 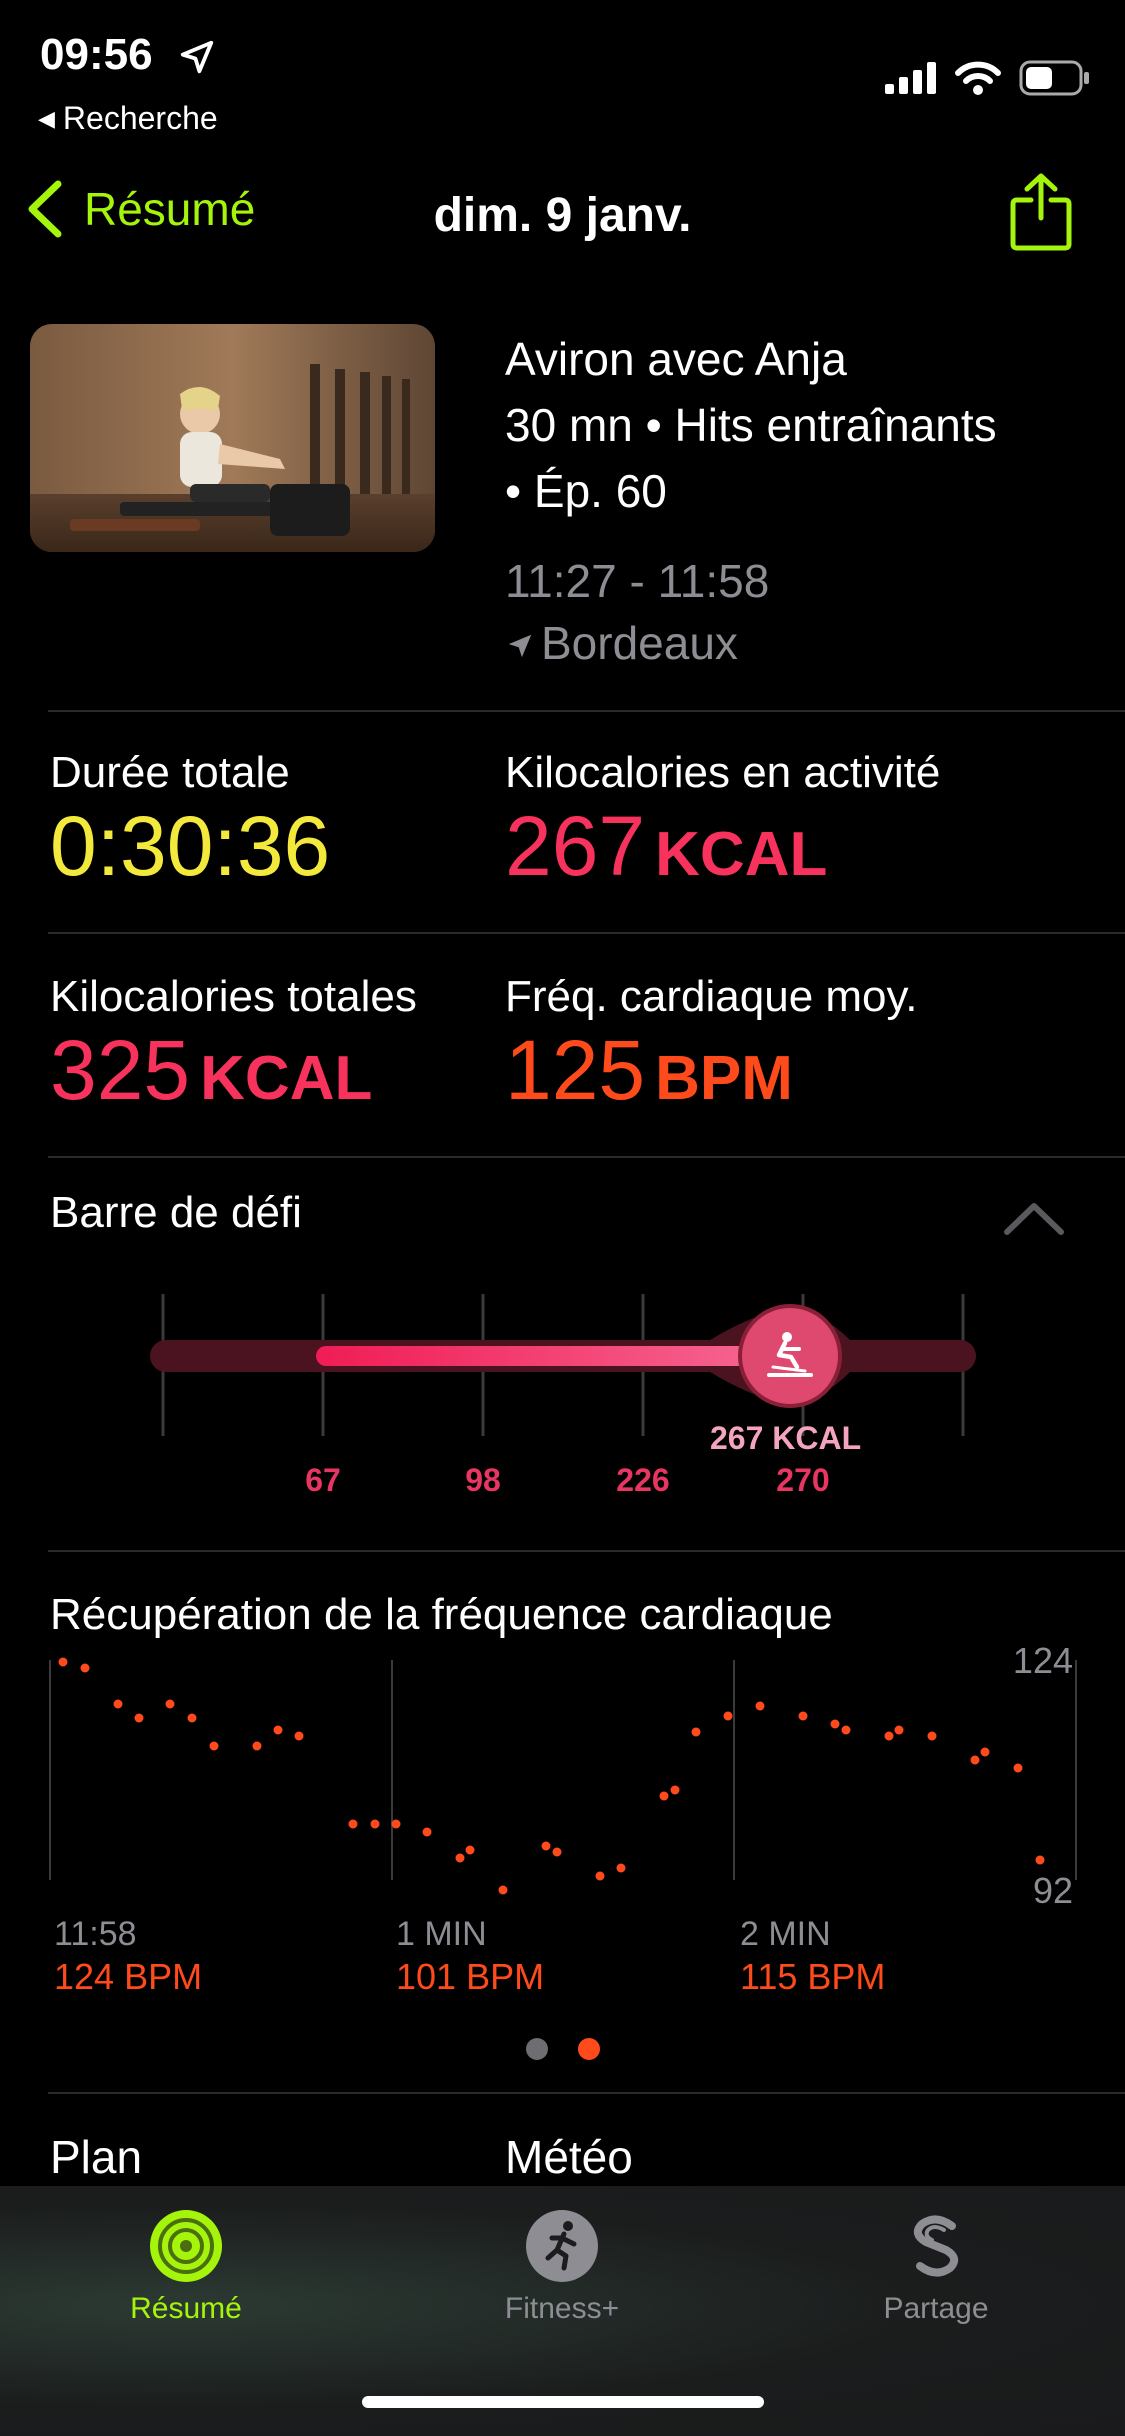 I want to click on chevron-up-icon, so click(x=1034, y=1218).